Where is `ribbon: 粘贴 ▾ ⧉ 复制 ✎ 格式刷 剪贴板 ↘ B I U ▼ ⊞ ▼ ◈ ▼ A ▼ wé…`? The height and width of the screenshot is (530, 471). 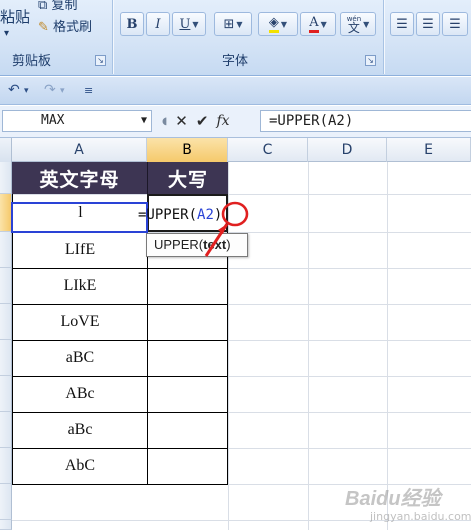 ribbon: 粘贴 ▾ ⧉ 复制 ✎ 格式刷 剪贴板 ↘ B I U ▼ ⊞ ▼ ◈ ▼ A ▼ wé… is located at coordinates (235, 38).